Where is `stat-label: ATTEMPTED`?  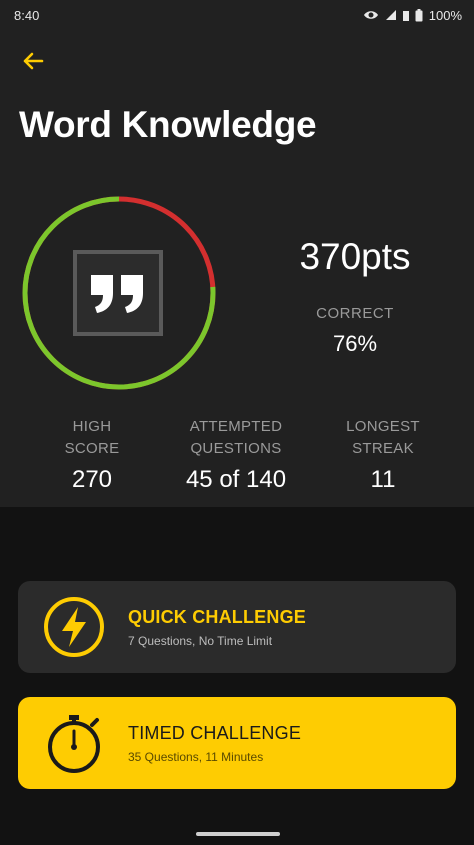 stat-label: ATTEMPTED is located at coordinates (236, 426).